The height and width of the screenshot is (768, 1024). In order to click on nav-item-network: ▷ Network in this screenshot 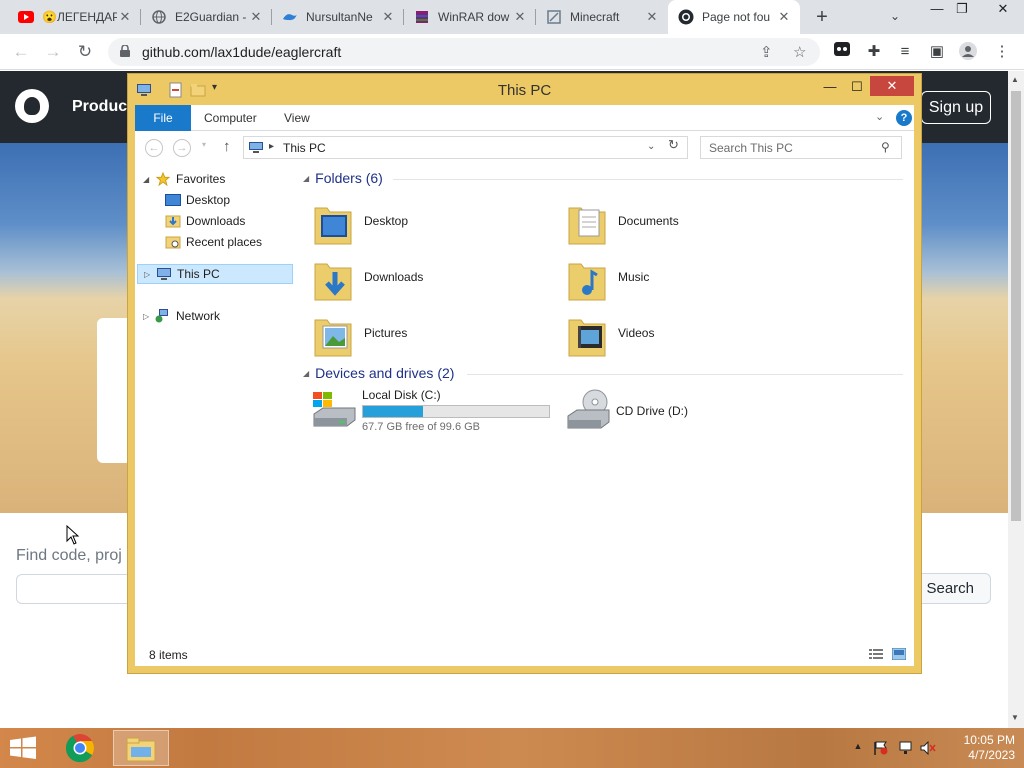, I will do `click(181, 316)`.